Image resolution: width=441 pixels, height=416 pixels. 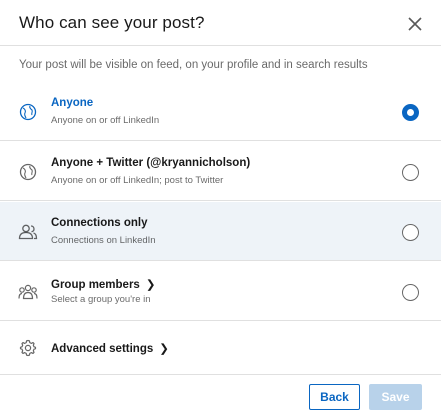 I want to click on option-label: Anyone, so click(x=72, y=103).